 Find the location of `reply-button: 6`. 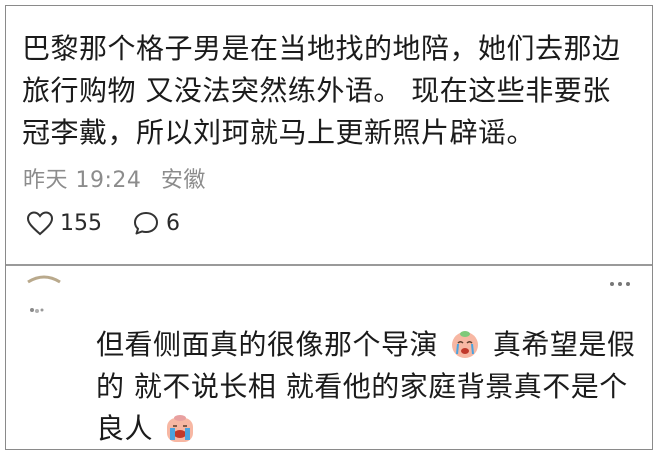

reply-button: 6 is located at coordinates (156, 223).